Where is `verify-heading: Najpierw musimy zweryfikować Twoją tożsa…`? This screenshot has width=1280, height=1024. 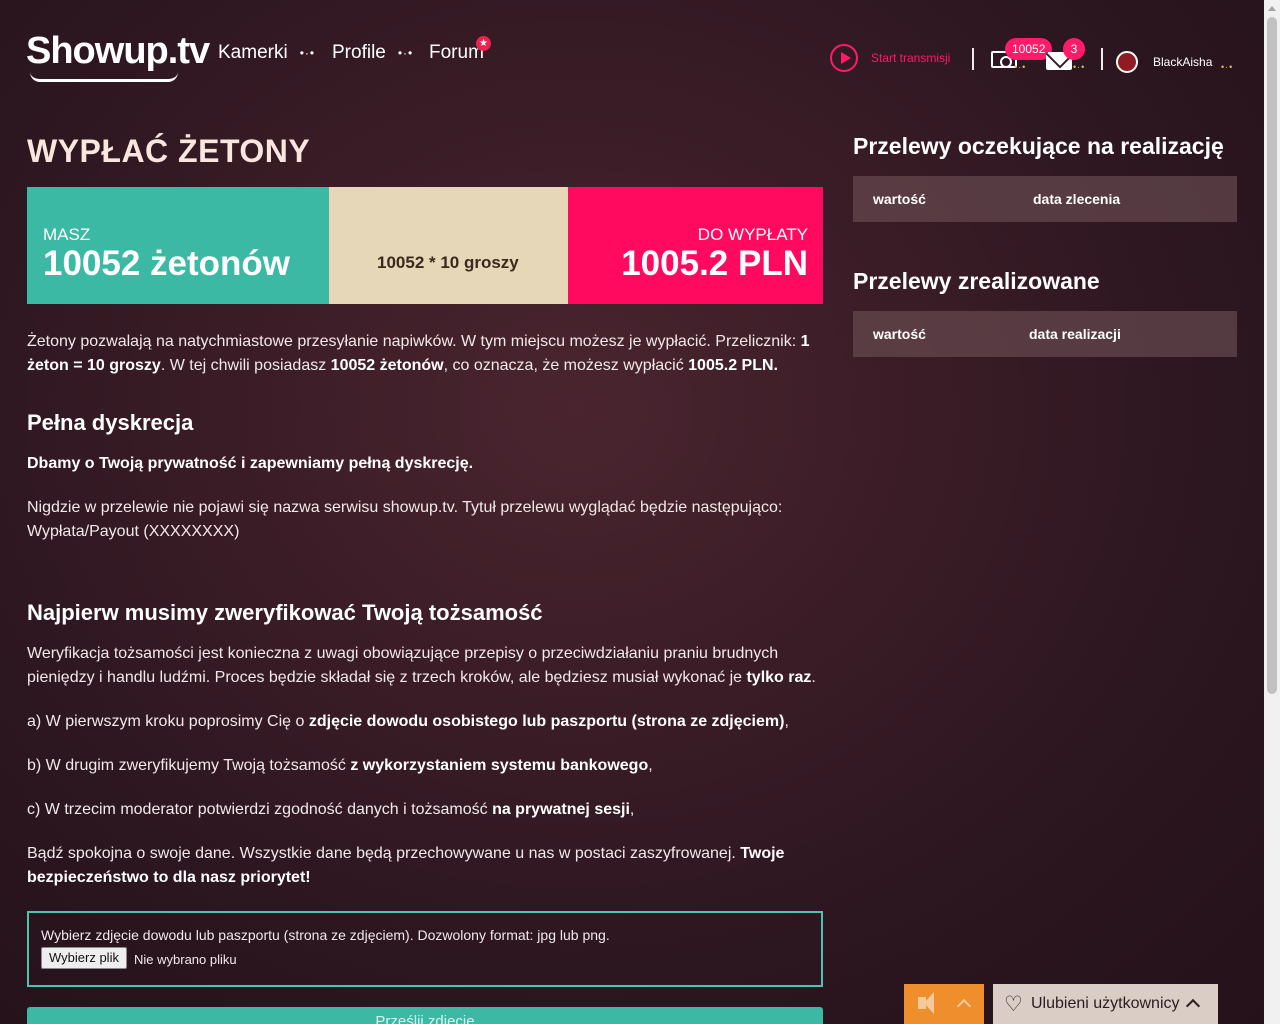 verify-heading: Najpierw musimy zweryfikować Twoją tożsa… is located at coordinates (285, 612).